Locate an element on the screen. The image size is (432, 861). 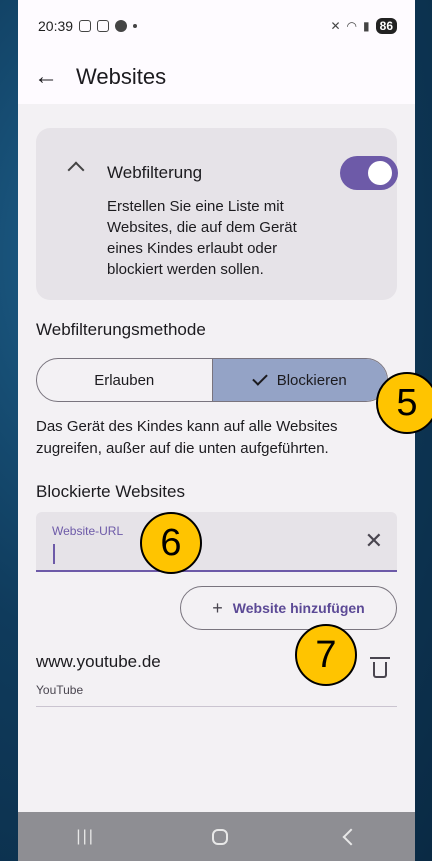
webfilter-toggle is located at coordinates (369, 173).